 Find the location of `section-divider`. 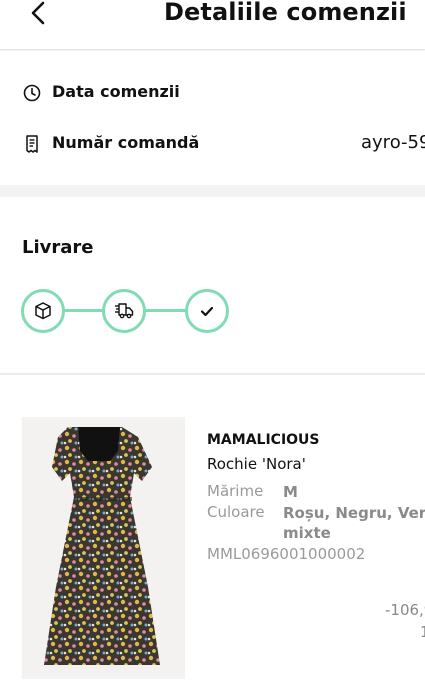

section-divider is located at coordinates (212, 191).